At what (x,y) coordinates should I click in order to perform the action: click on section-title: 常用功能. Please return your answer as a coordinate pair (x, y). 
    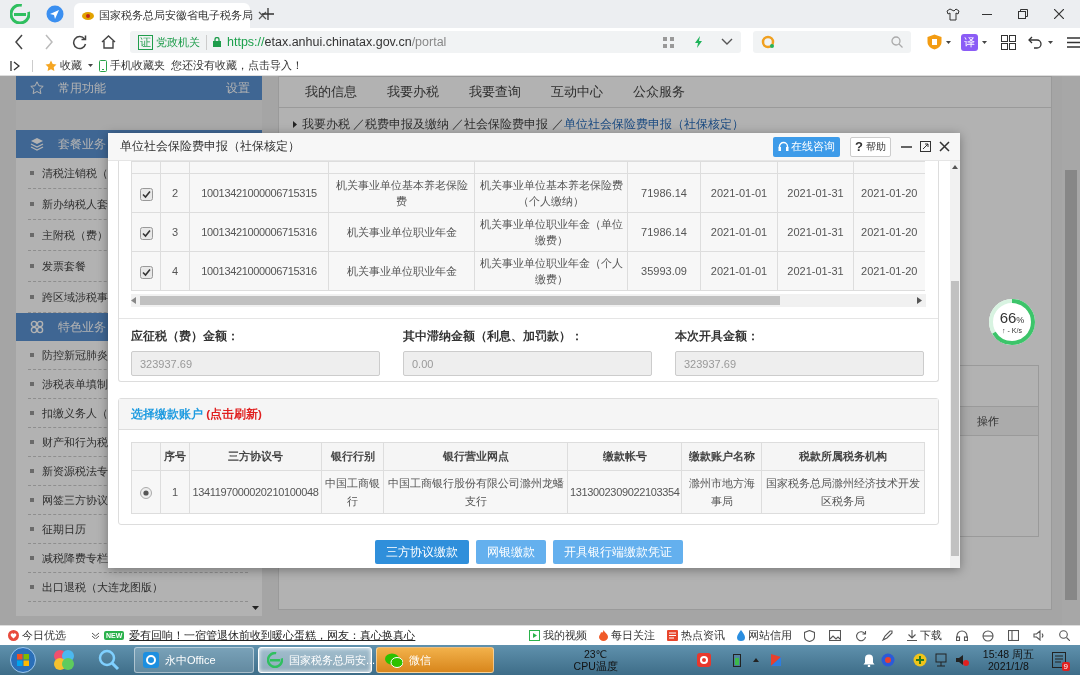
    Looking at the image, I should click on (82, 88).